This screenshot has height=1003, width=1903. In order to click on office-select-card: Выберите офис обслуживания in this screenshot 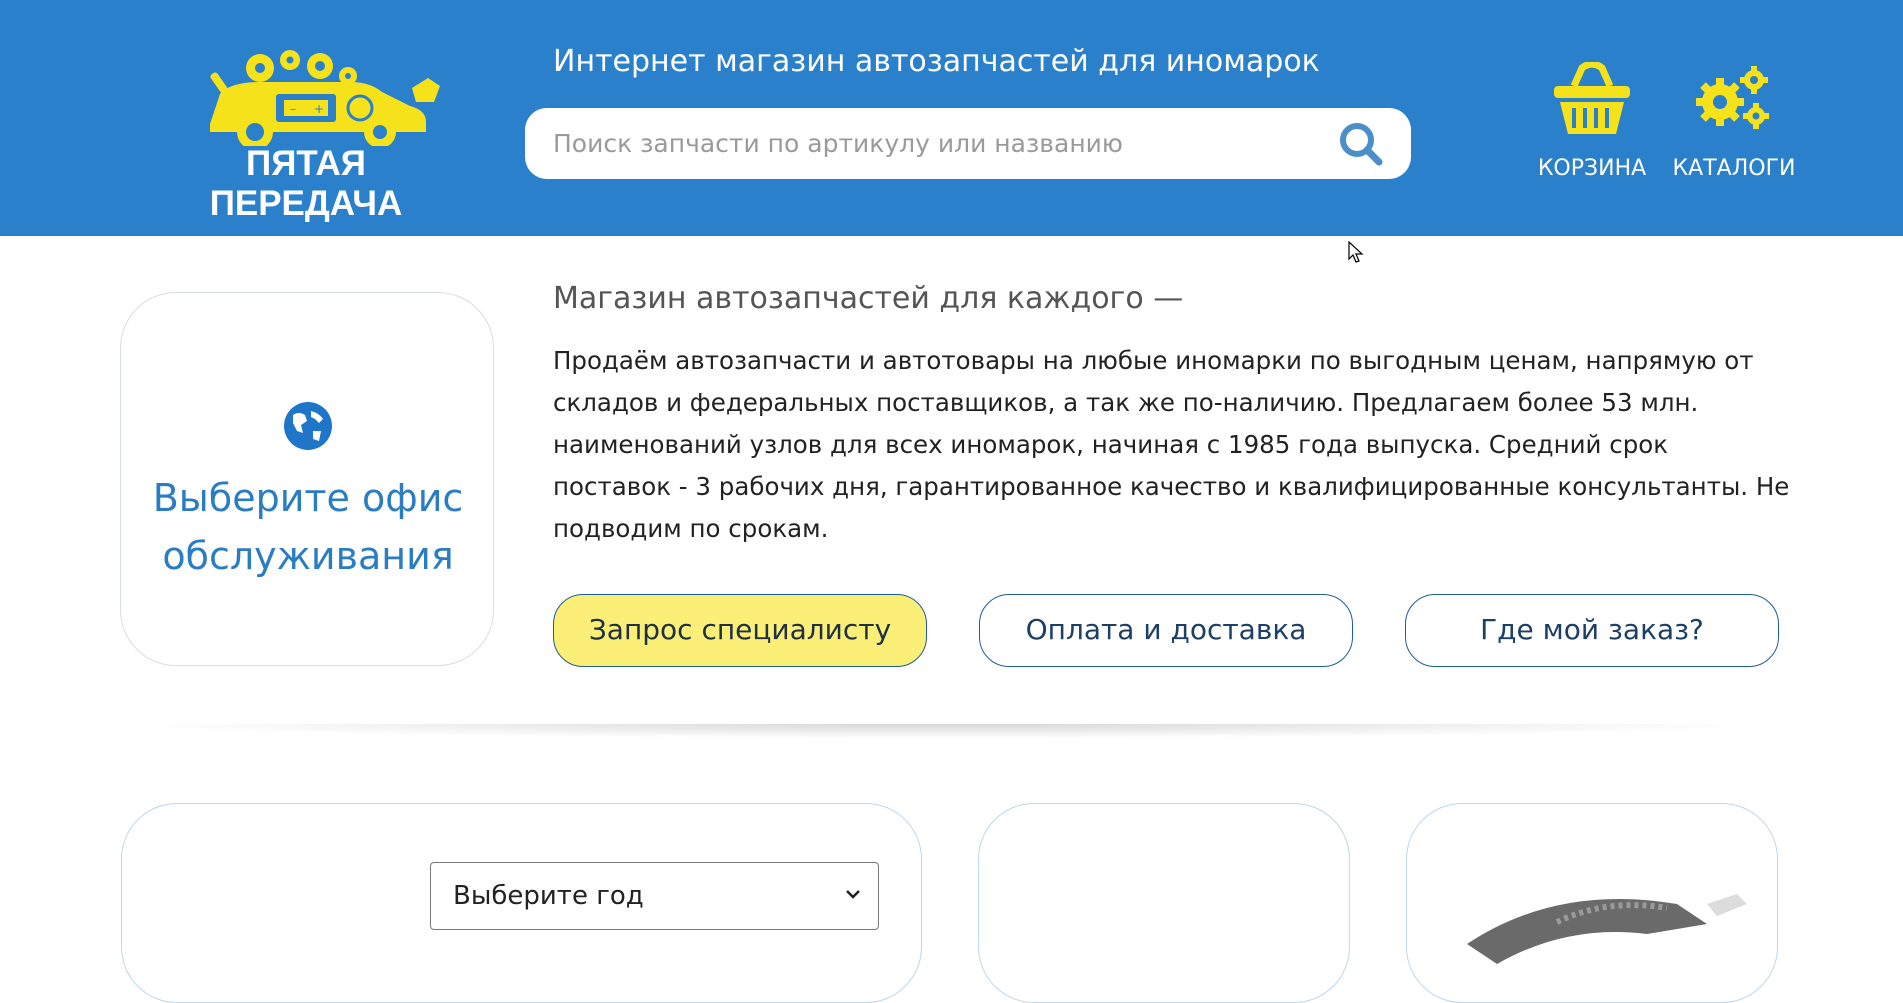, I will do `click(307, 479)`.